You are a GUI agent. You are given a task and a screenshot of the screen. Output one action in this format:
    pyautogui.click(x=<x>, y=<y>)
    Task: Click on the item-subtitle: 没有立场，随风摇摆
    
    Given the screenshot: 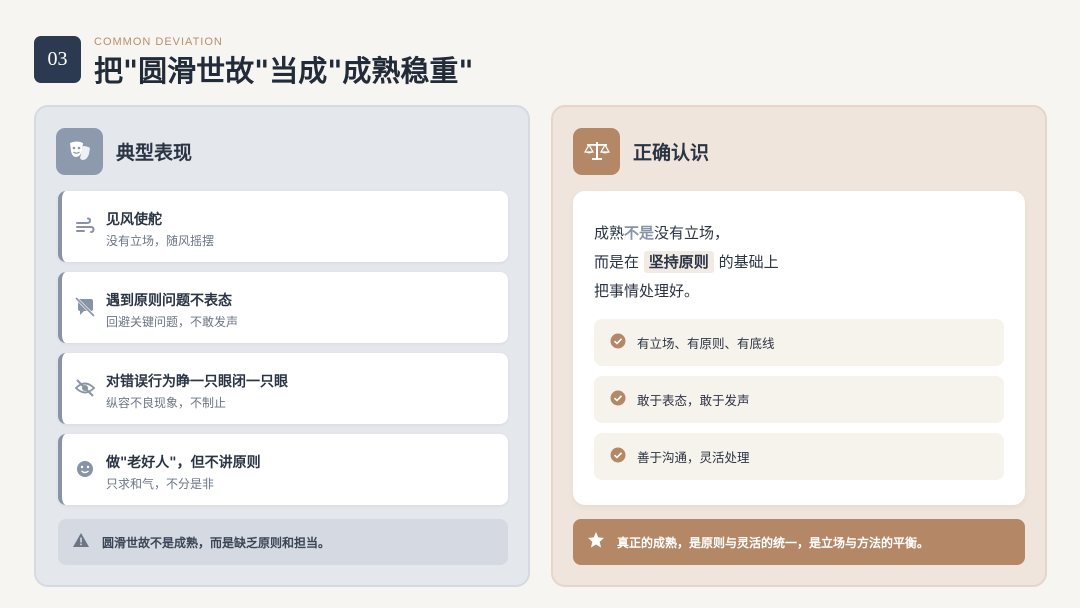 What is the action you would take?
    pyautogui.click(x=160, y=241)
    